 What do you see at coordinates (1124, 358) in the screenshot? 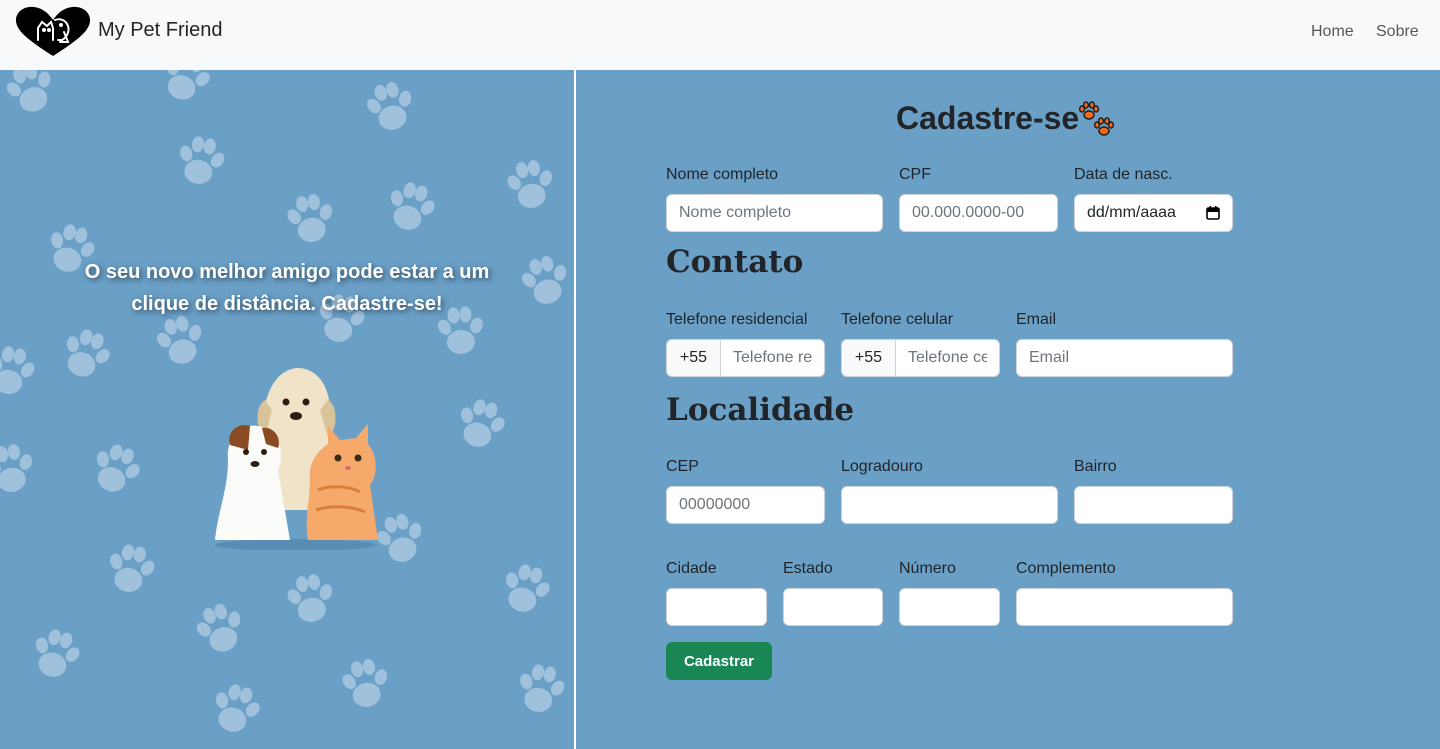
I see `email-input` at bounding box center [1124, 358].